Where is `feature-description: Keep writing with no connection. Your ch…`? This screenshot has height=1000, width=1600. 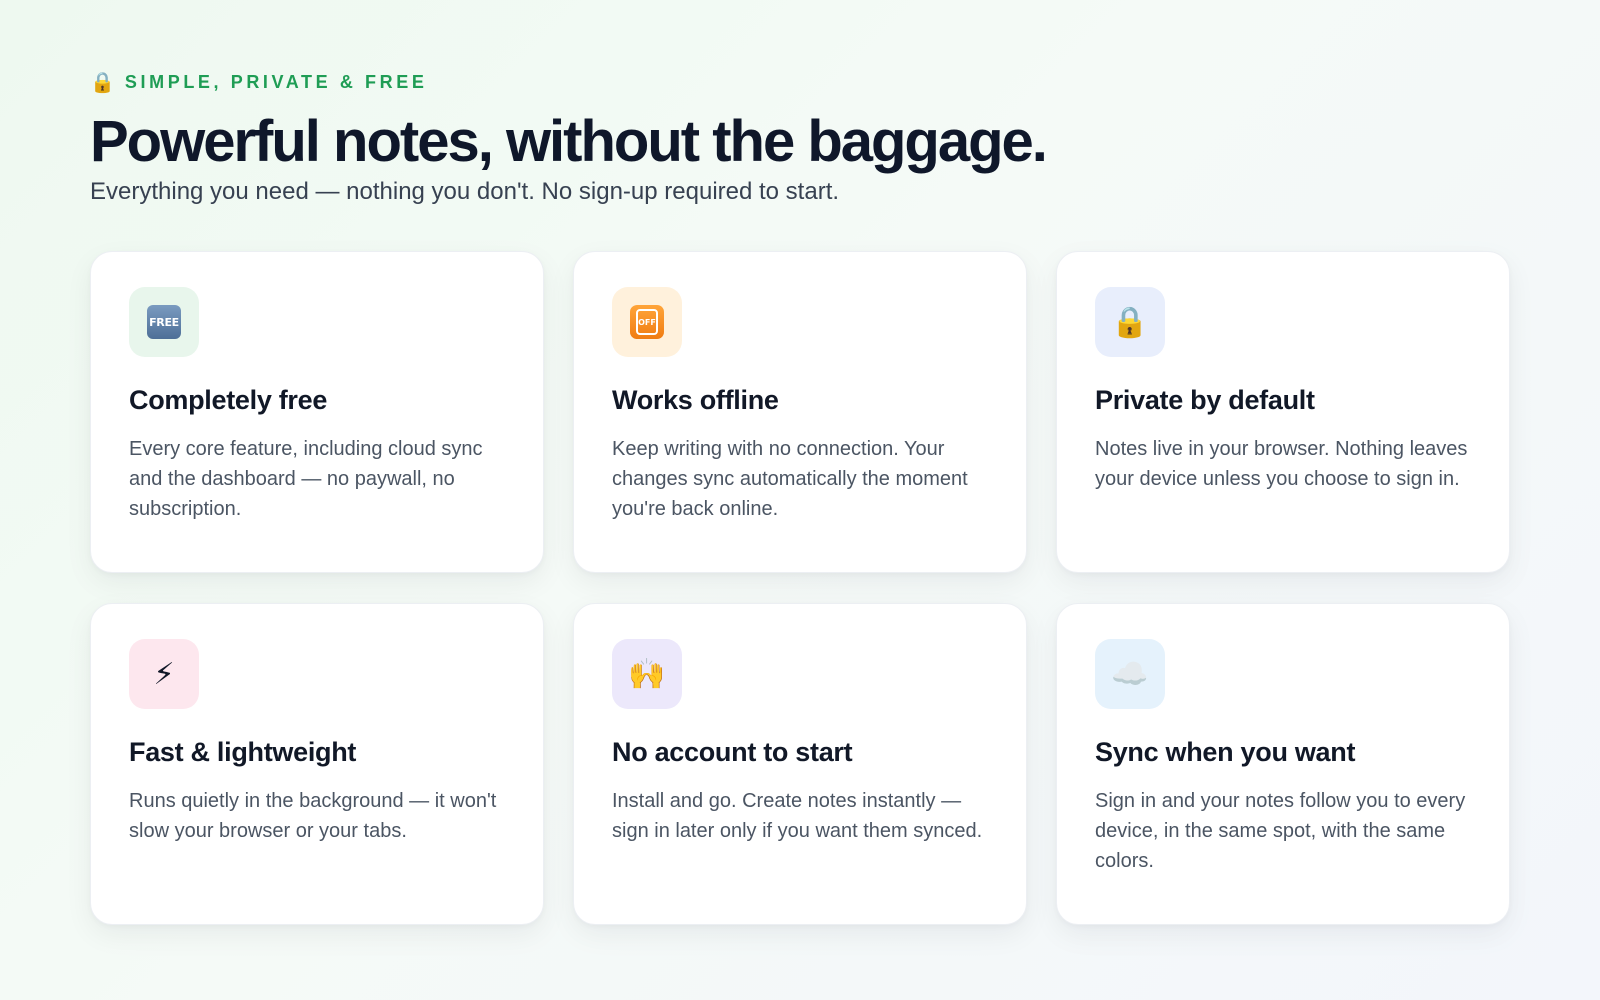 feature-description: Keep writing with no connection. Your ch… is located at coordinates (790, 479).